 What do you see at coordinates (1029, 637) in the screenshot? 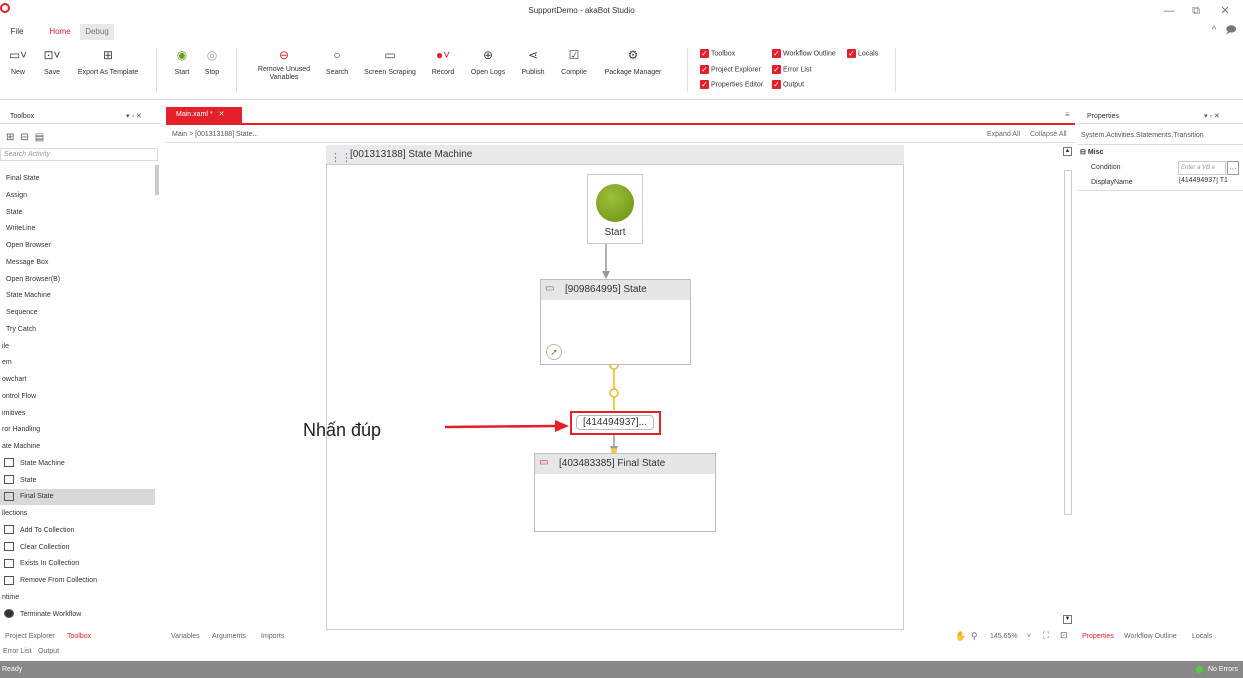
I see `zoom-dropdown-icon: ˅` at bounding box center [1029, 637].